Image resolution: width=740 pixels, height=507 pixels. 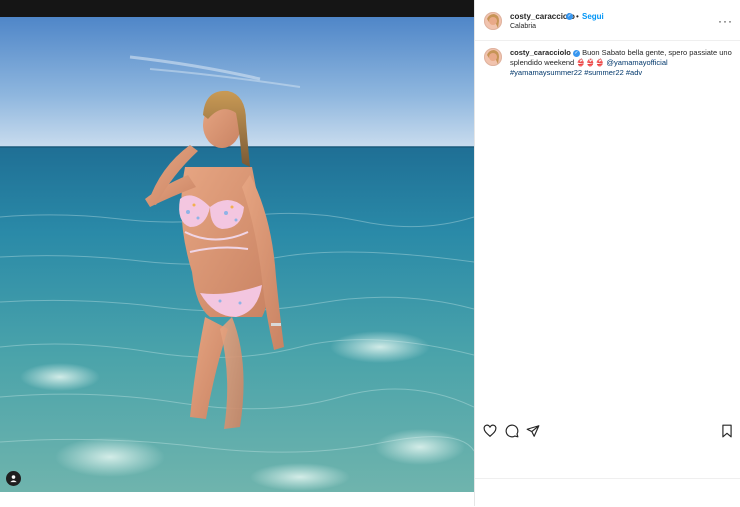 I want to click on post-header: costy_caracciolo ✓ • Segui Calabria ···, so click(x=607, y=20).